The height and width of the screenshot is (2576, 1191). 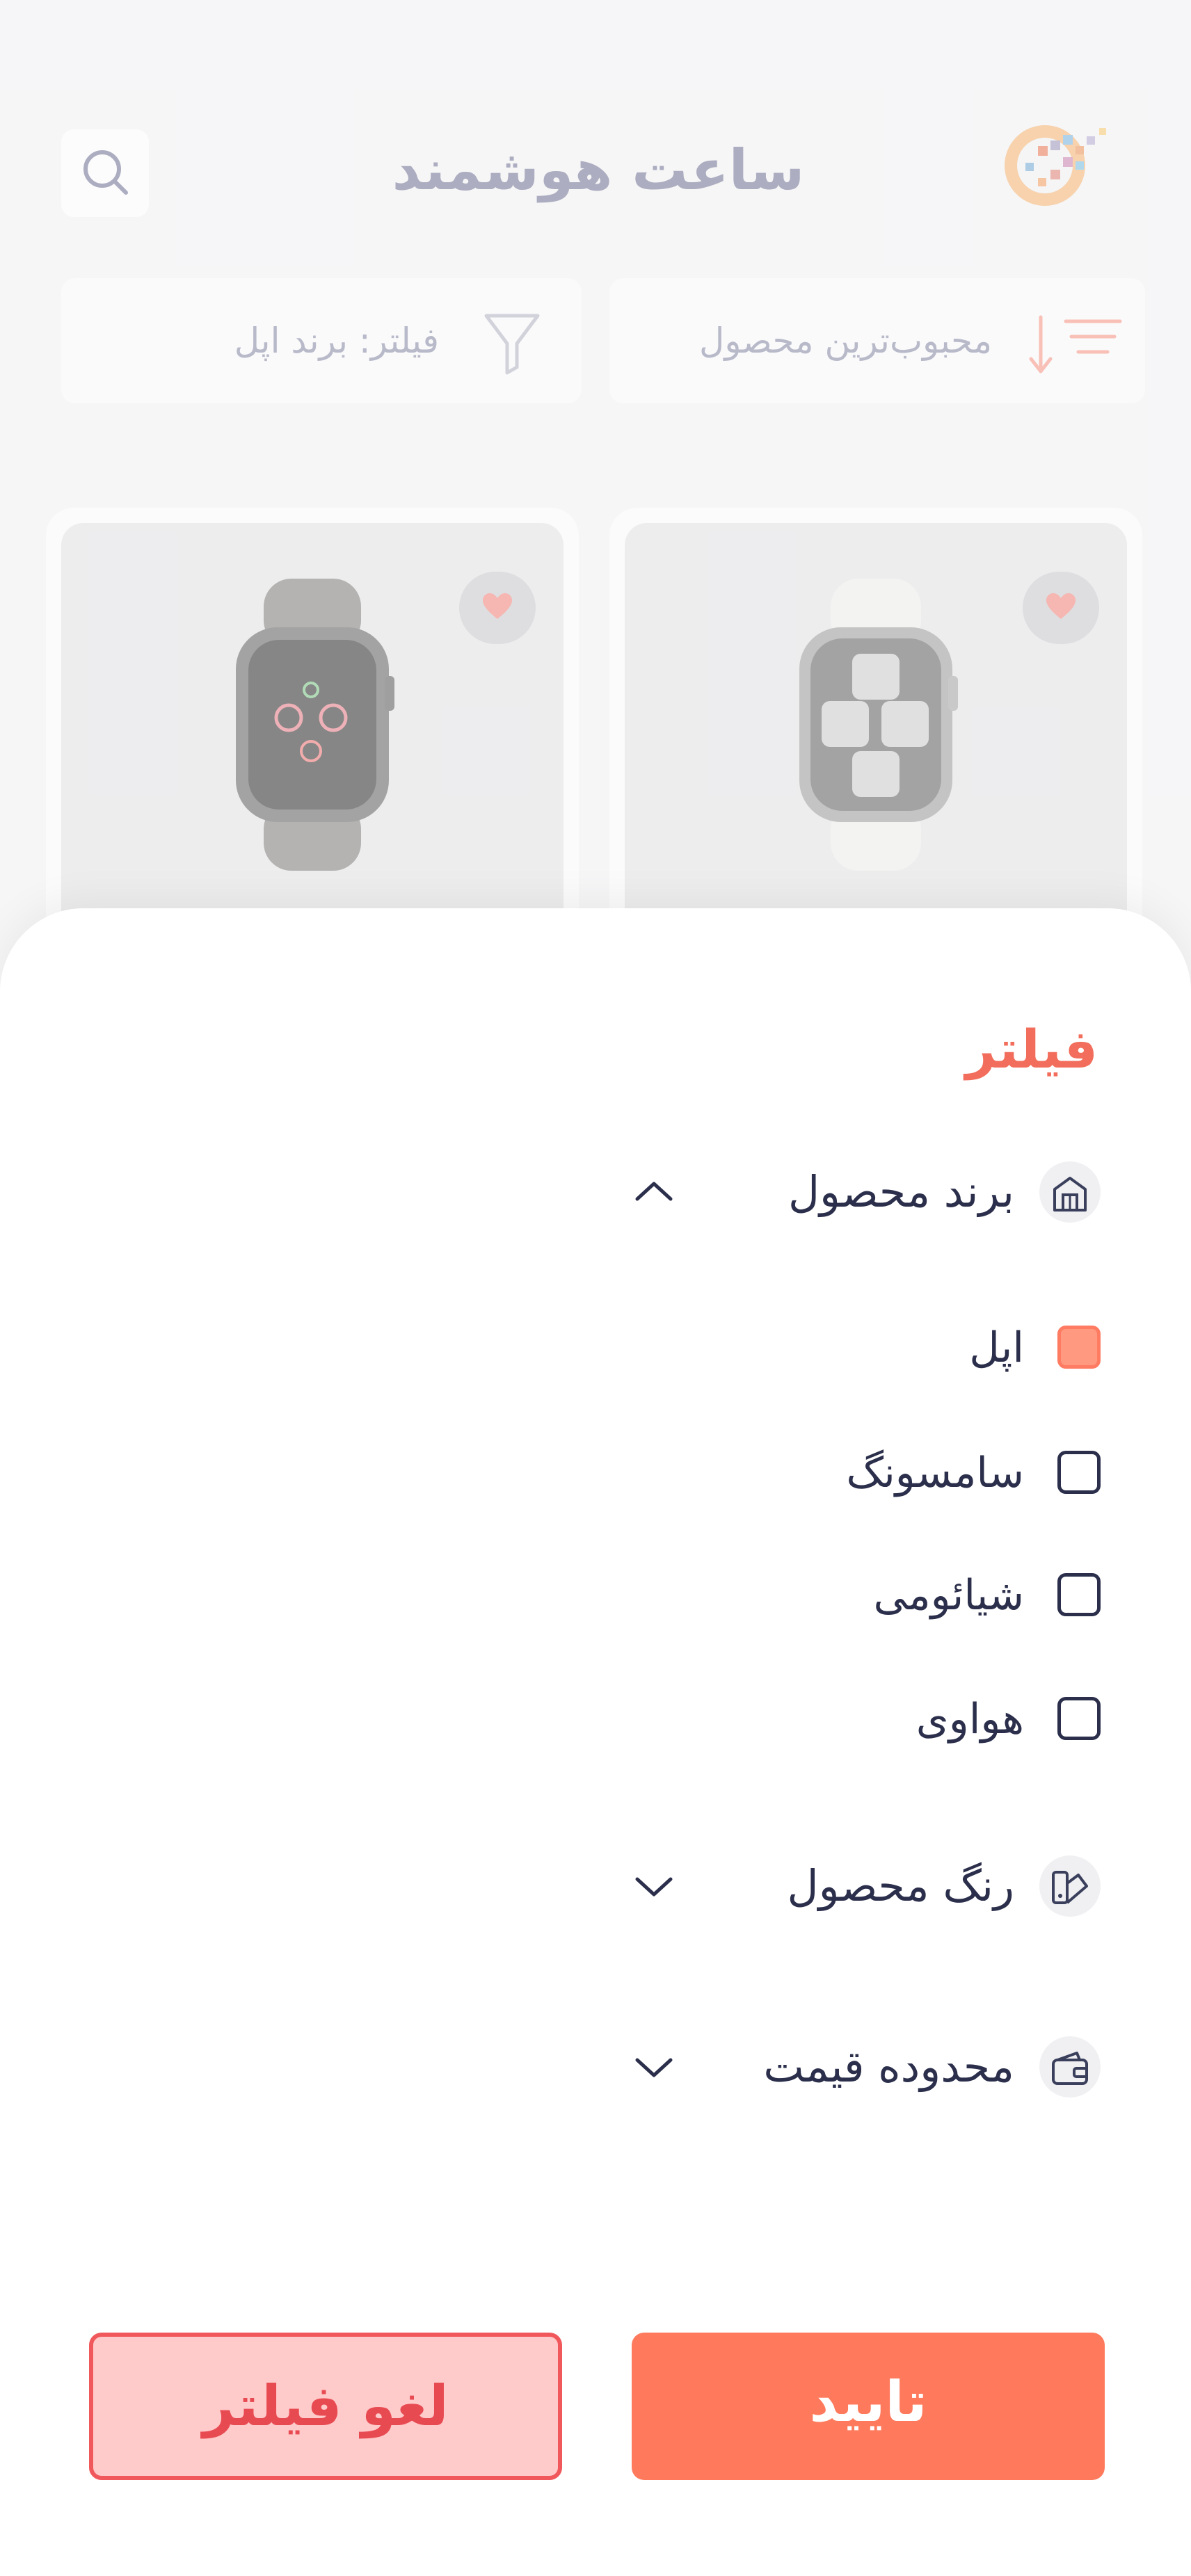 What do you see at coordinates (595, 1473) in the screenshot?
I see `brand-option-samsung: سامسونگ` at bounding box center [595, 1473].